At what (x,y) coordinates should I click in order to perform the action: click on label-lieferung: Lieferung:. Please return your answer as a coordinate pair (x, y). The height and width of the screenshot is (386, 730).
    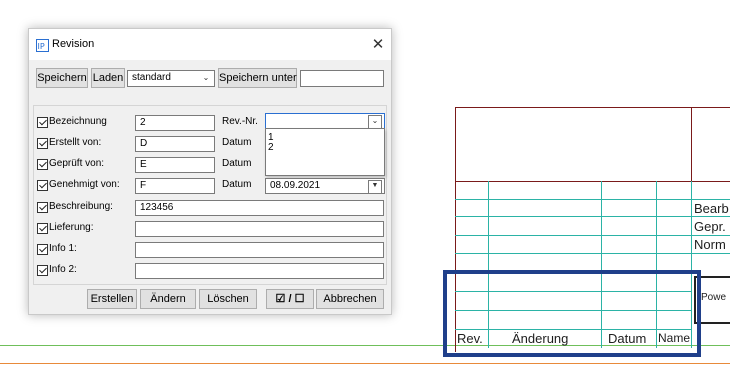
    Looking at the image, I should click on (71, 227).